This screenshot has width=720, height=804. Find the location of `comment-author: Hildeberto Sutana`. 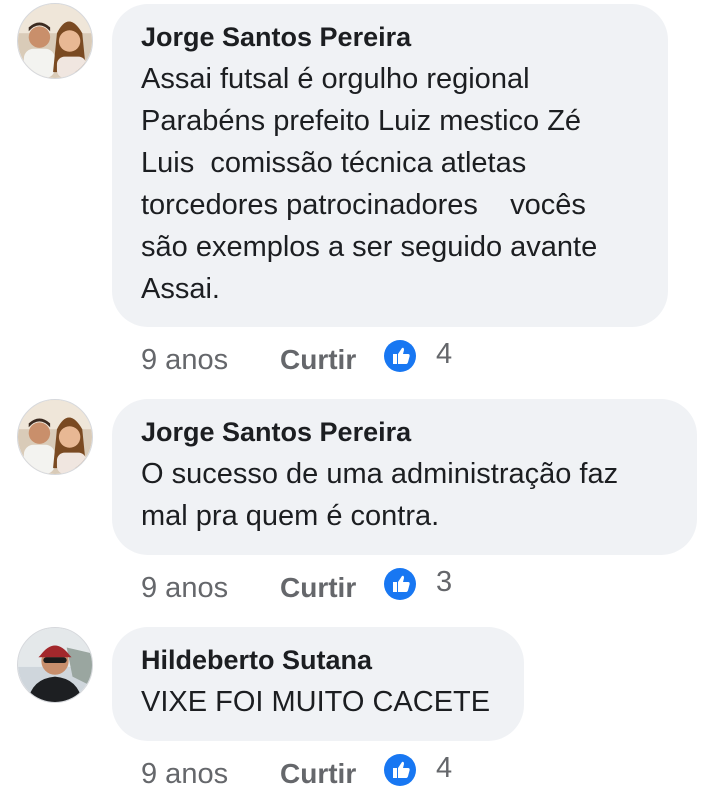

comment-author: Hildeberto Sutana is located at coordinates (317, 660).